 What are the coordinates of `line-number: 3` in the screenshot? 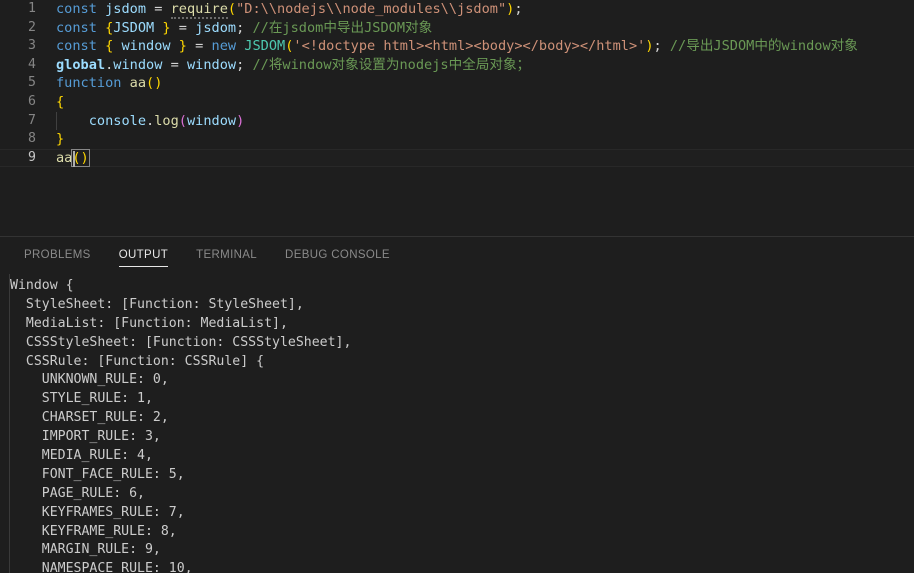 It's located at (32, 46).